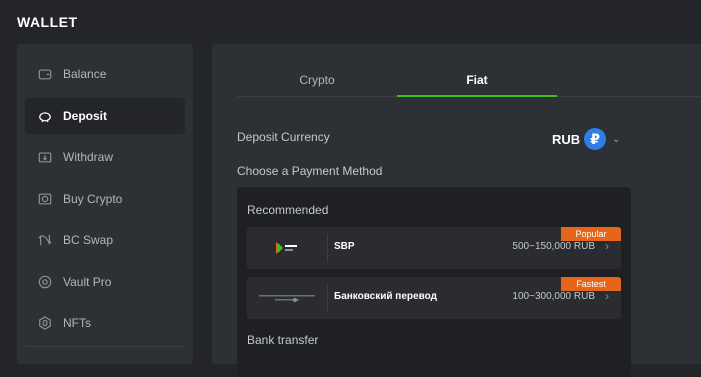  I want to click on sidebar-item-label: Deposit, so click(85, 116).